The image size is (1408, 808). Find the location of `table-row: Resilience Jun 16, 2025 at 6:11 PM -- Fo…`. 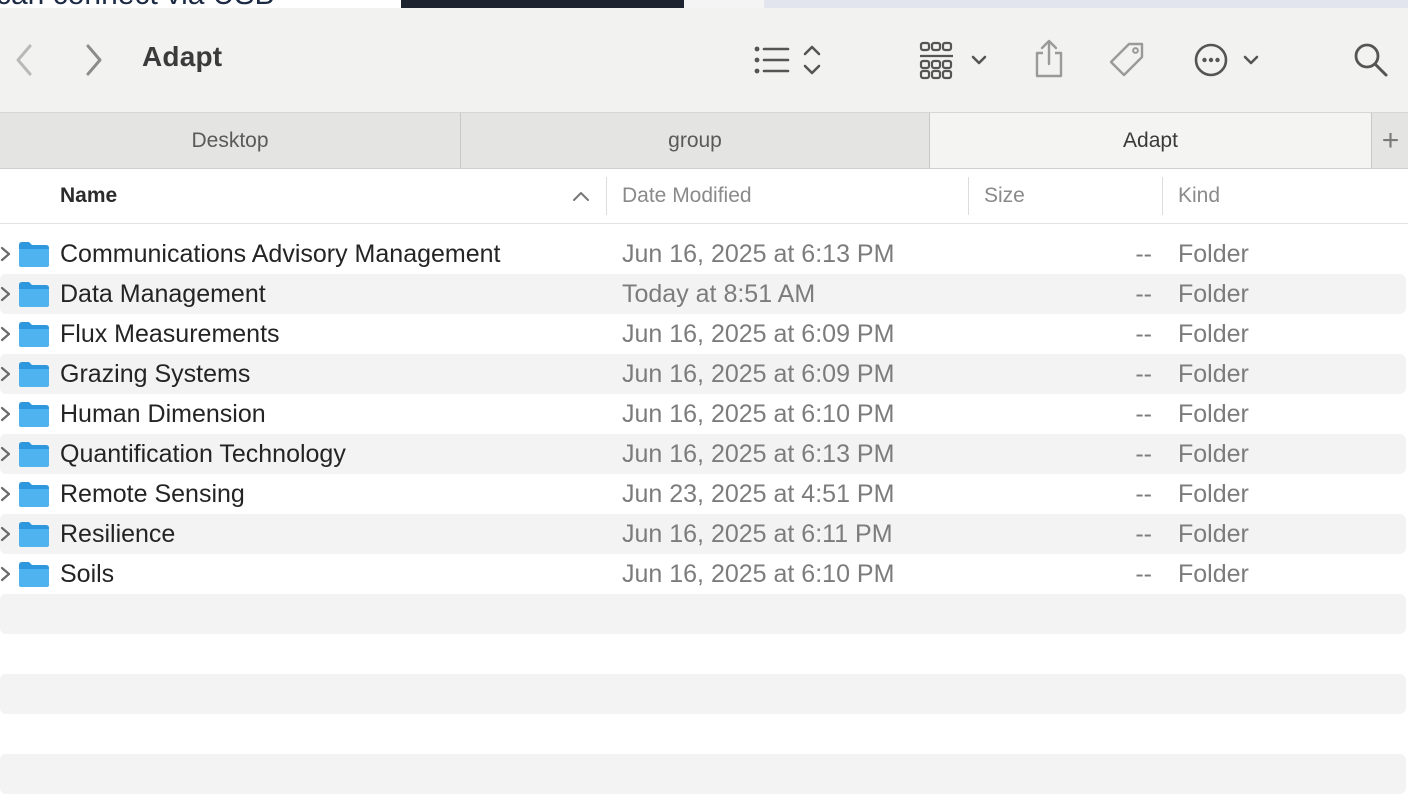

table-row: Resilience Jun 16, 2025 at 6:11 PM -- Fo… is located at coordinates (703, 534).